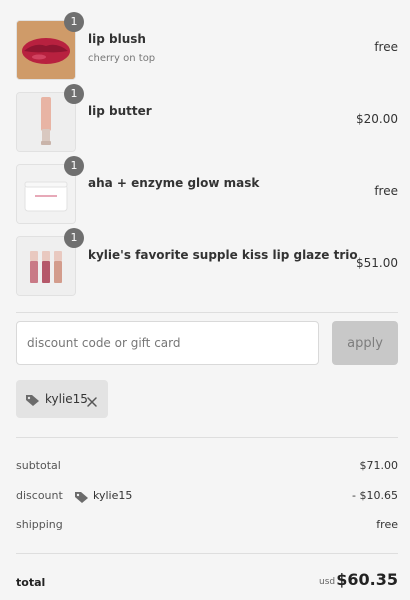 The width and height of the screenshot is (410, 600). I want to click on shipping-label: shipping, so click(39, 524).